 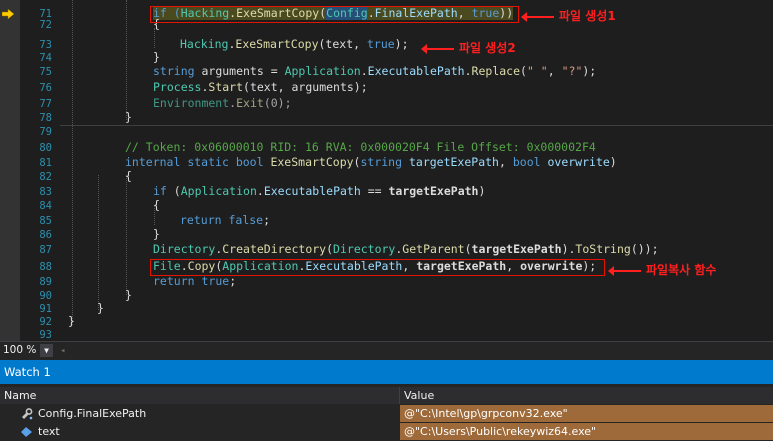 What do you see at coordinates (433, 191) in the screenshot?
I see `token: targetExePath` at bounding box center [433, 191].